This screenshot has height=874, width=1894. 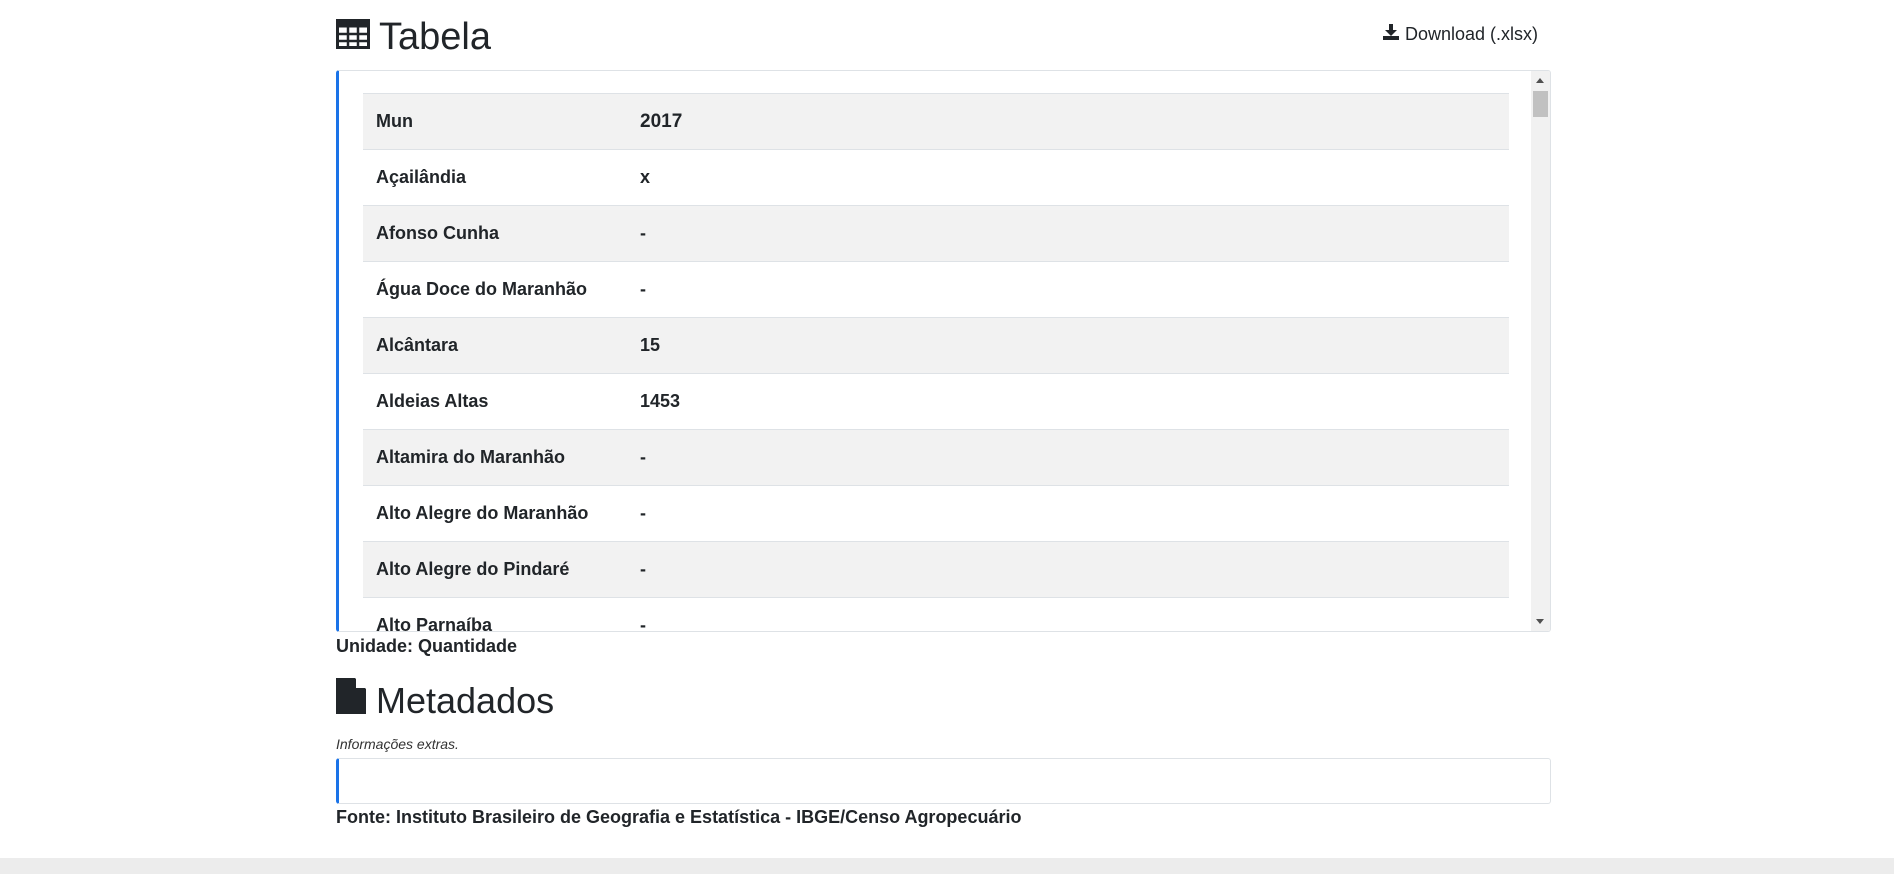 I want to click on table-icon, so click(x=357, y=37).